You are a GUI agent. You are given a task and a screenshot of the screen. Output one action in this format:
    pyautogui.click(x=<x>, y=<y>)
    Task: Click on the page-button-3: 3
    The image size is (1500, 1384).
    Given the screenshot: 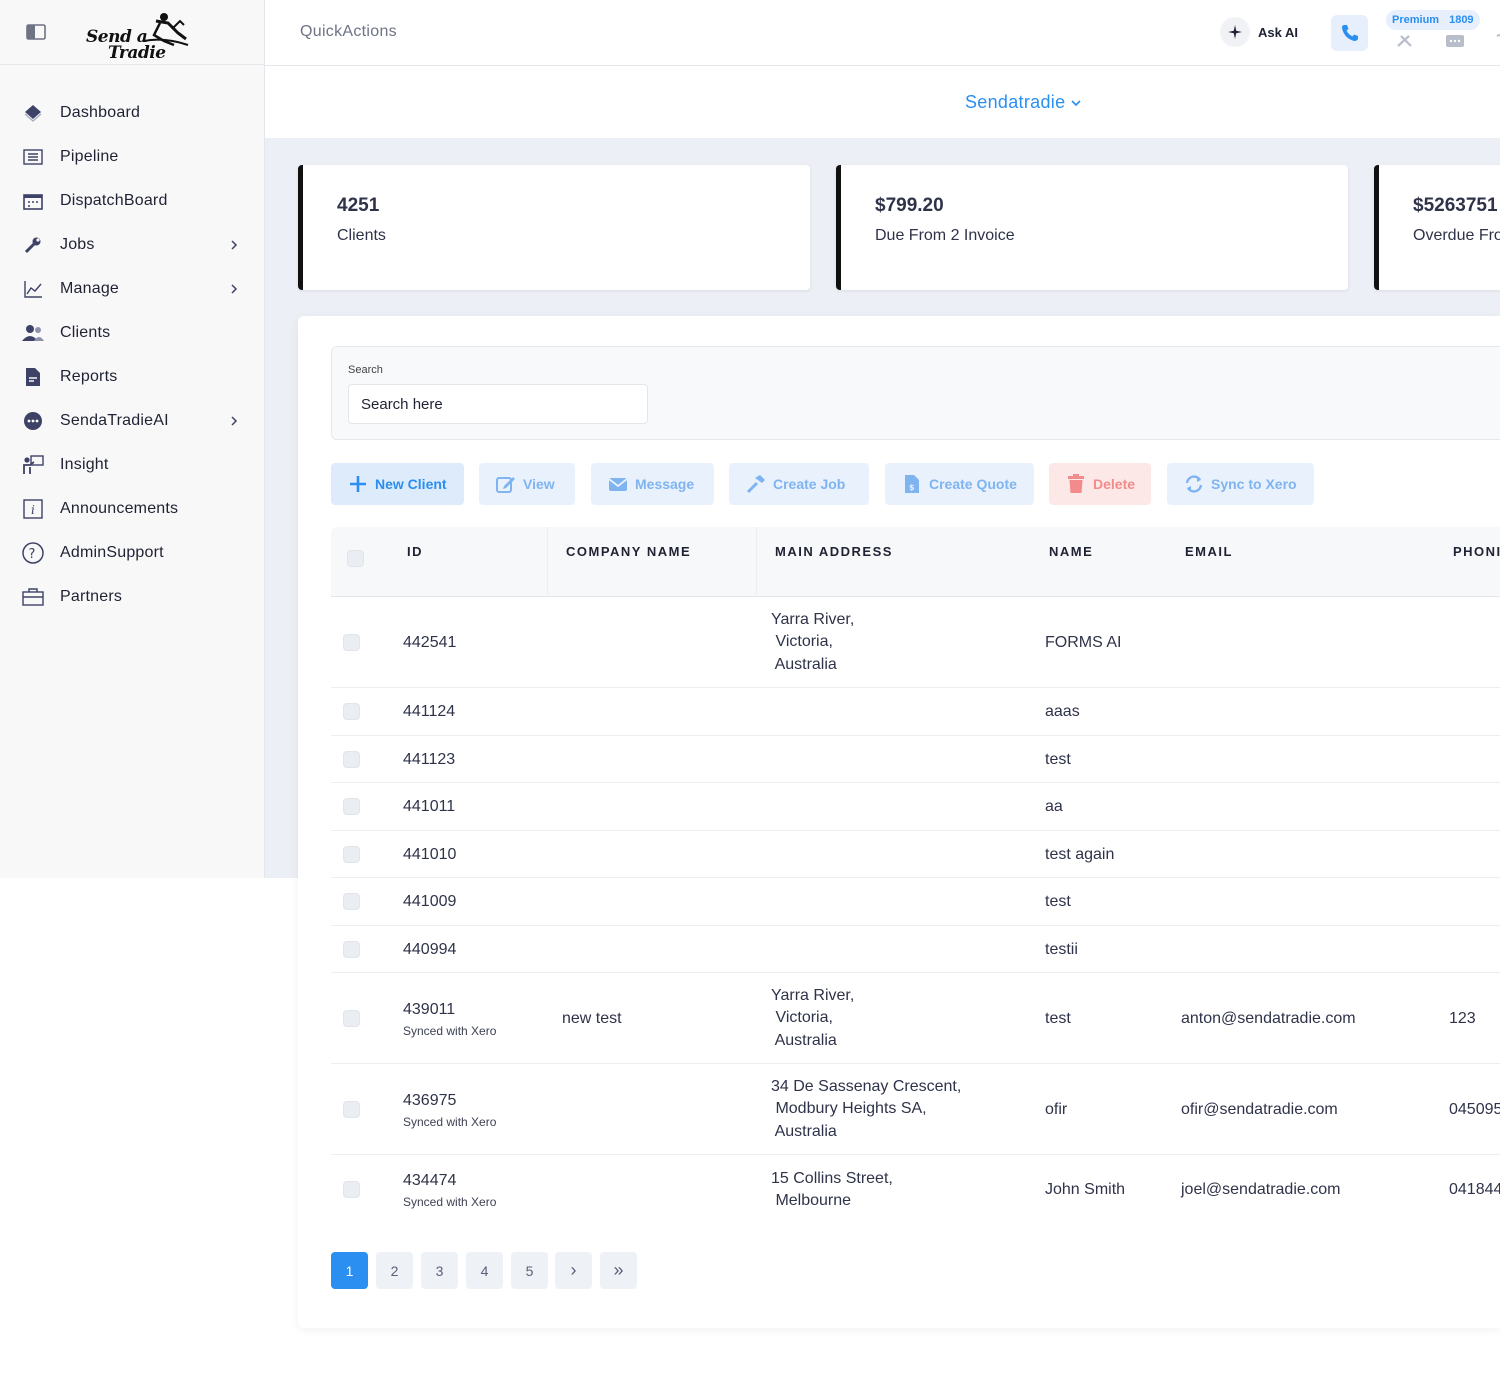 What is the action you would take?
    pyautogui.click(x=439, y=1270)
    